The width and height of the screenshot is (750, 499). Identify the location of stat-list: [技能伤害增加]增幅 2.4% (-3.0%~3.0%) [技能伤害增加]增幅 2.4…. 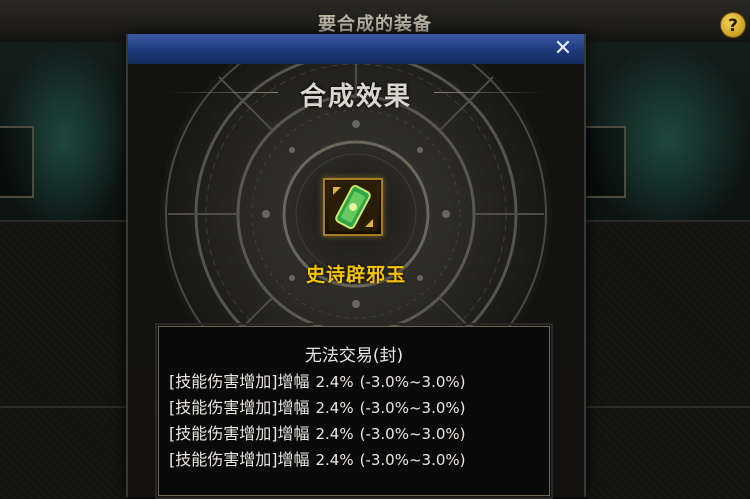
(356, 421).